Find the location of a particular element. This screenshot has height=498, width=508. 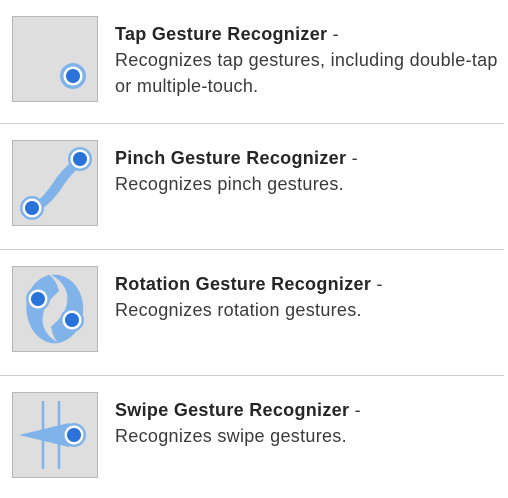

item-title: Tap Gesture Recognizer is located at coordinates (221, 34).